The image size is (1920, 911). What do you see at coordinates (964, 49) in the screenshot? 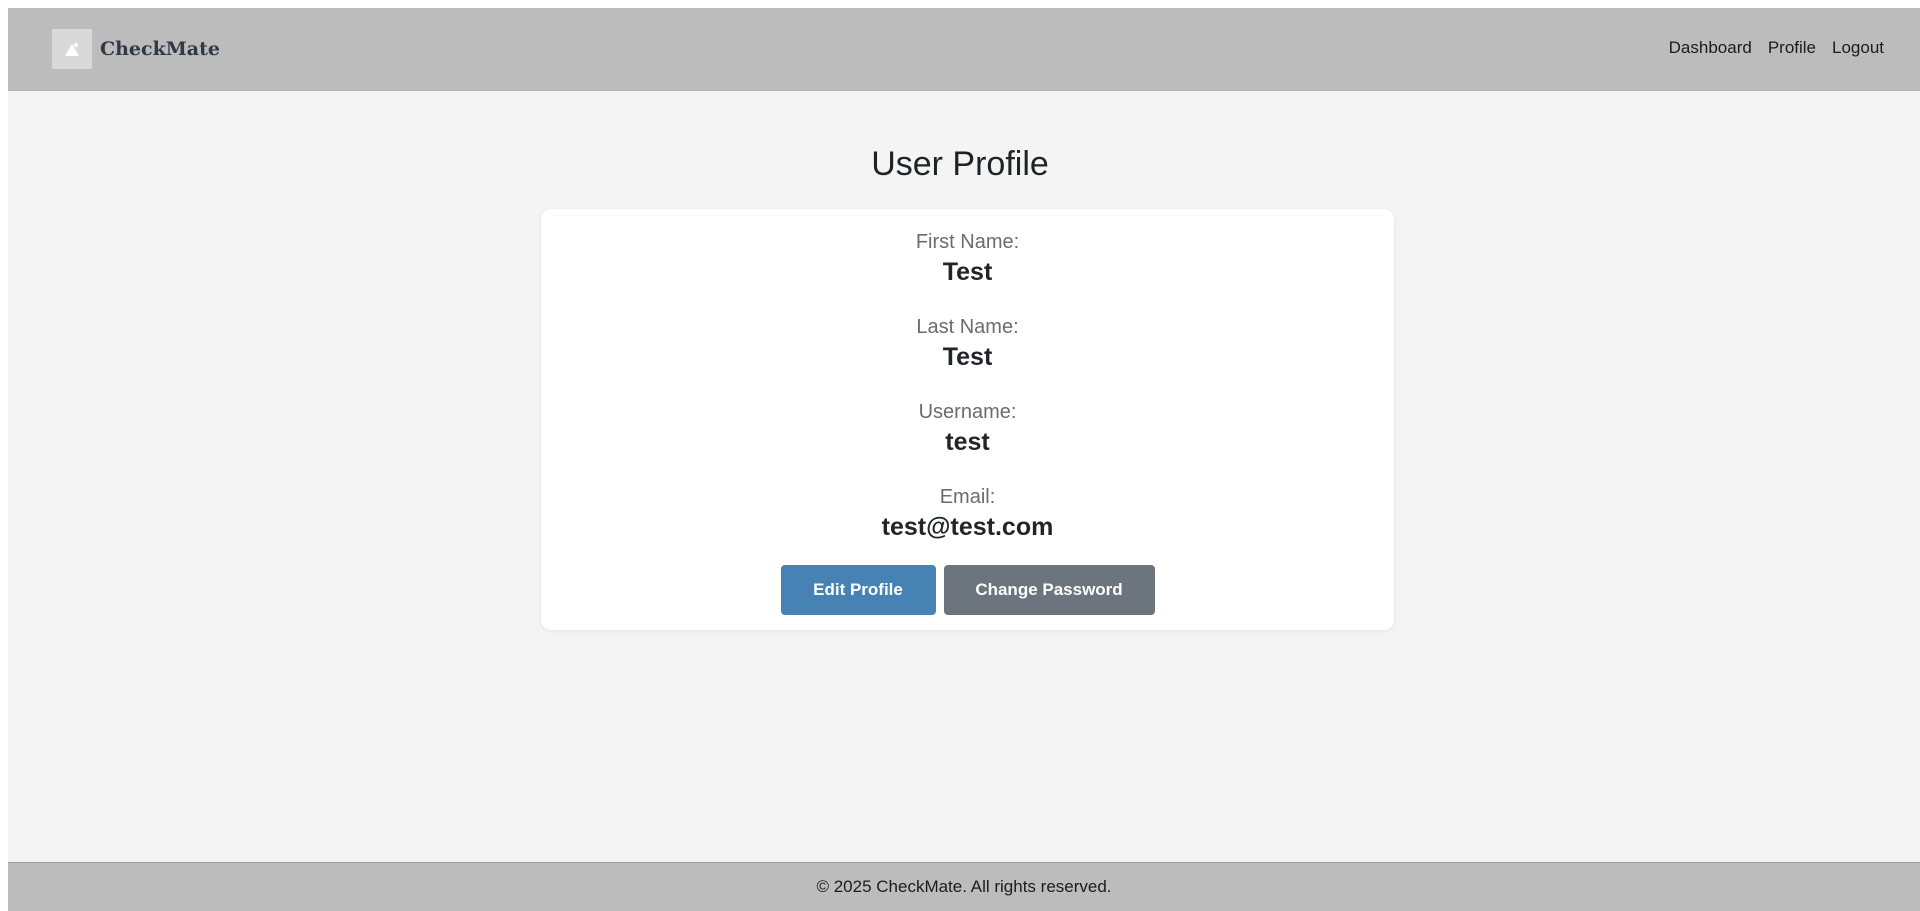
I see `top-navbar: CheckMate Dashboard Profile Logout` at bounding box center [964, 49].